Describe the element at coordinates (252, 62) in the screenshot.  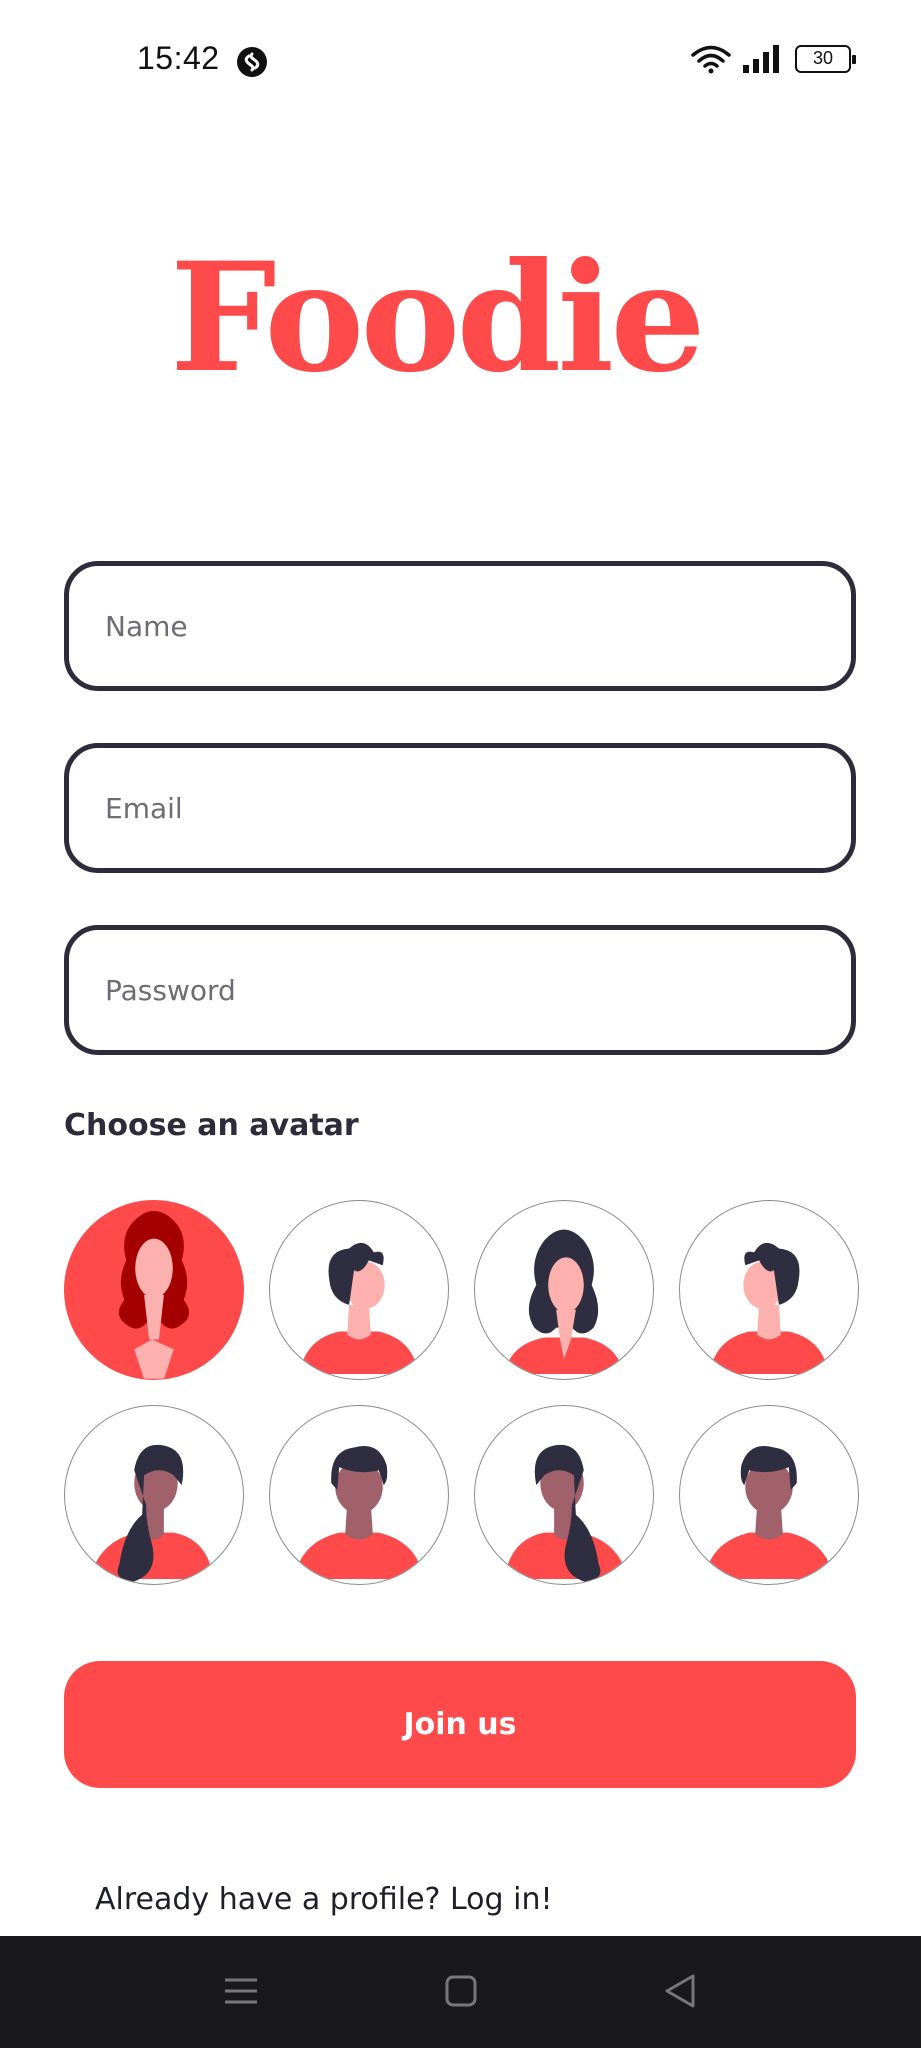
I see `shazam-icon` at that location.